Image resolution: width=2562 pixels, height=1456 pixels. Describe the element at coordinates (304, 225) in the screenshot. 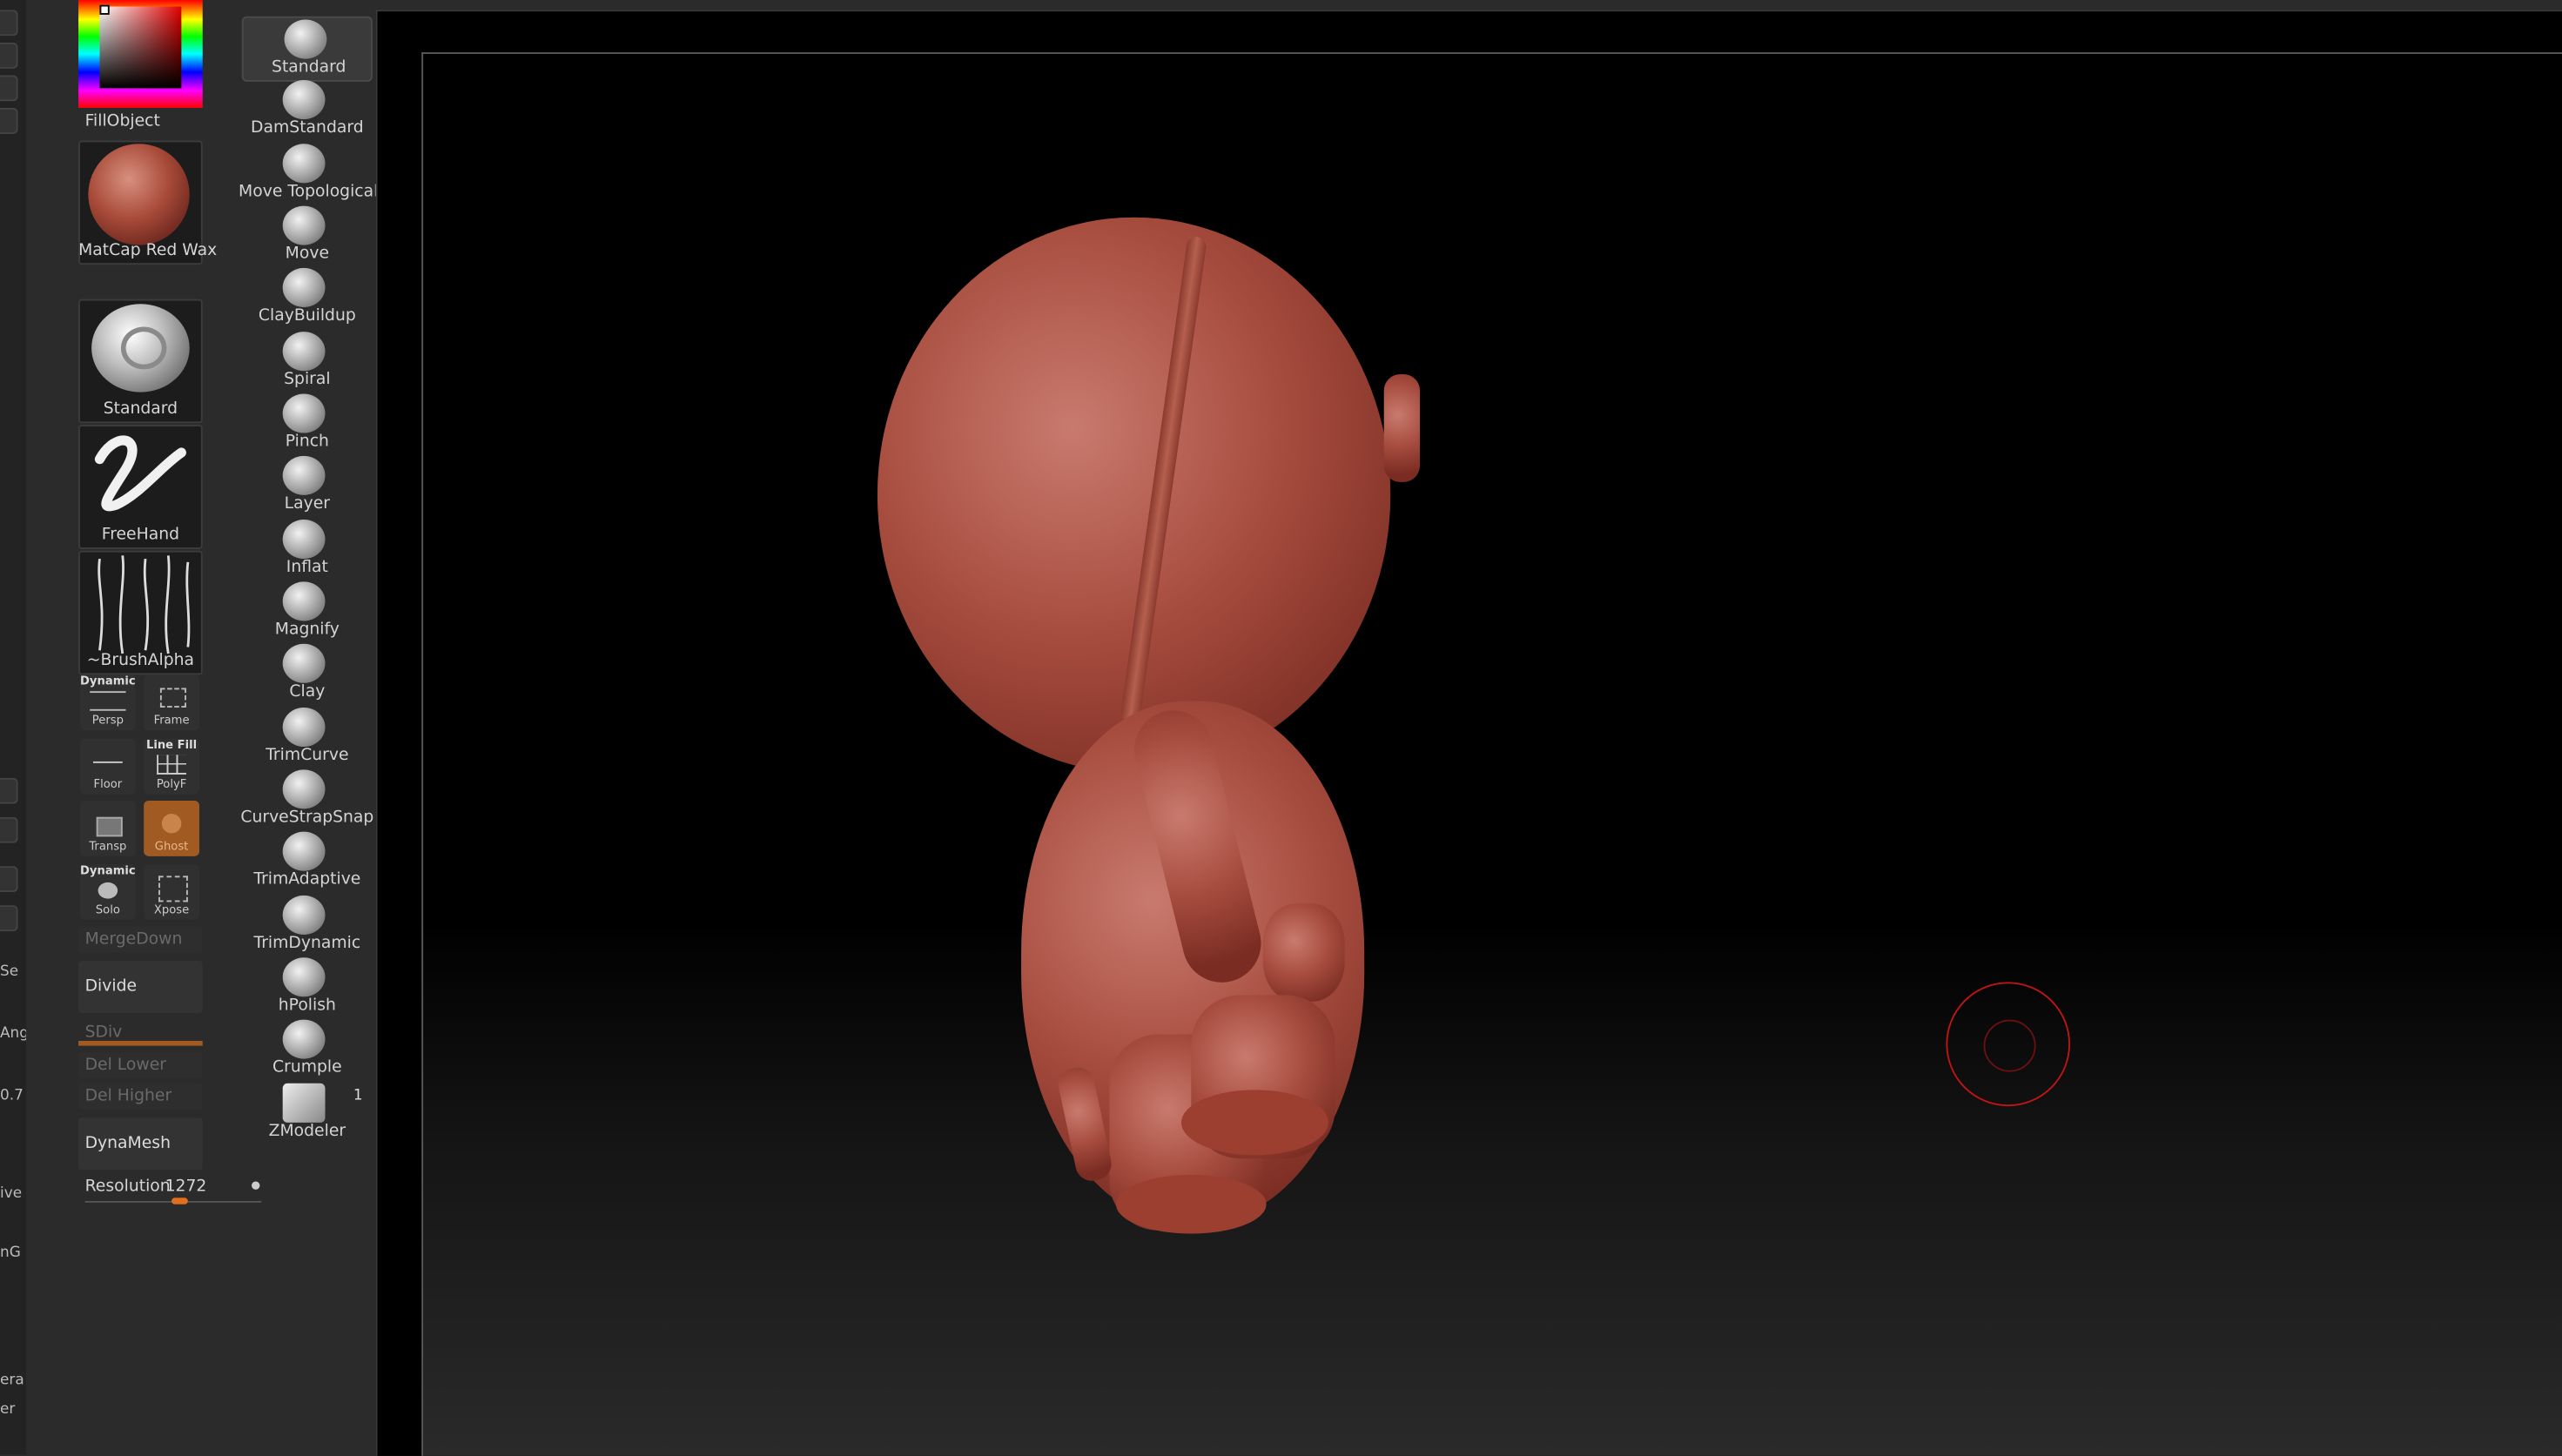

I see `move-brush-icon` at that location.